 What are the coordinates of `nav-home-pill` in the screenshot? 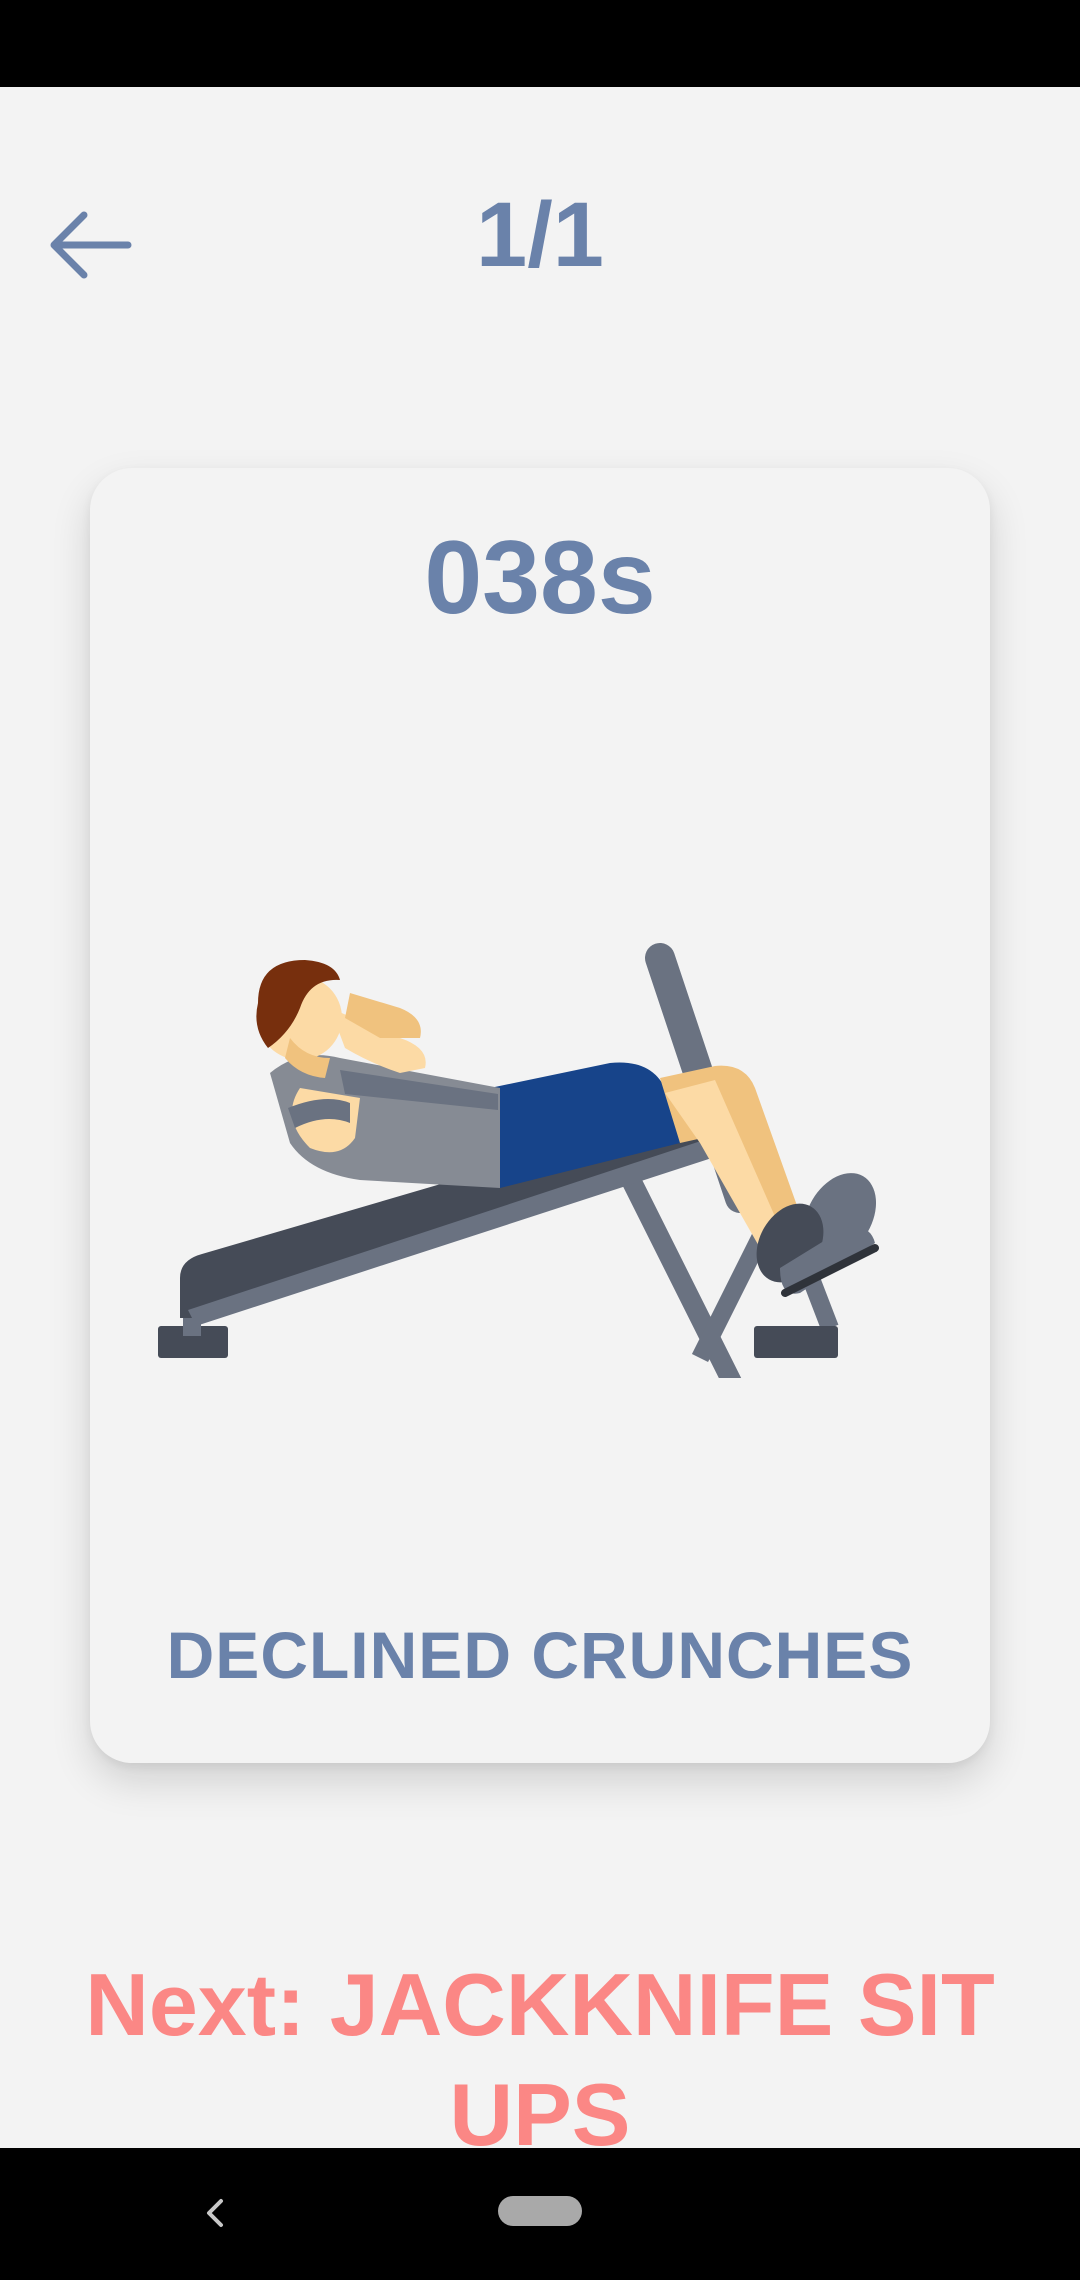 It's located at (540, 2211).